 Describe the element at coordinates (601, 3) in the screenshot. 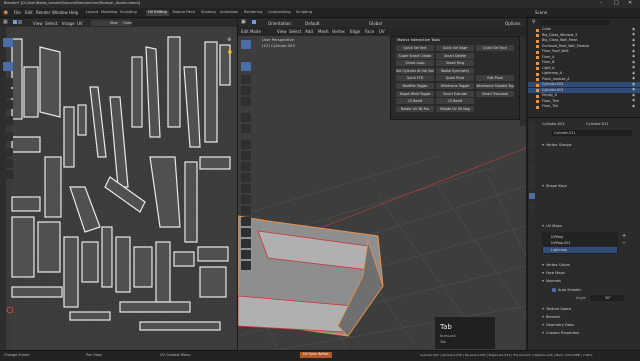

I see `minimize-button: –` at that location.